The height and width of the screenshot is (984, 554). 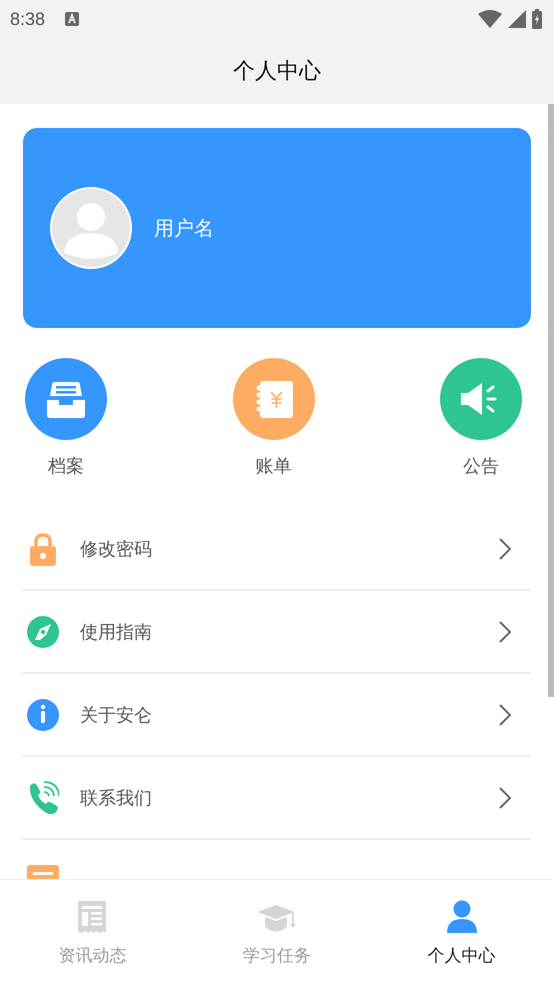 I want to click on compass-icon, so click(x=43, y=632).